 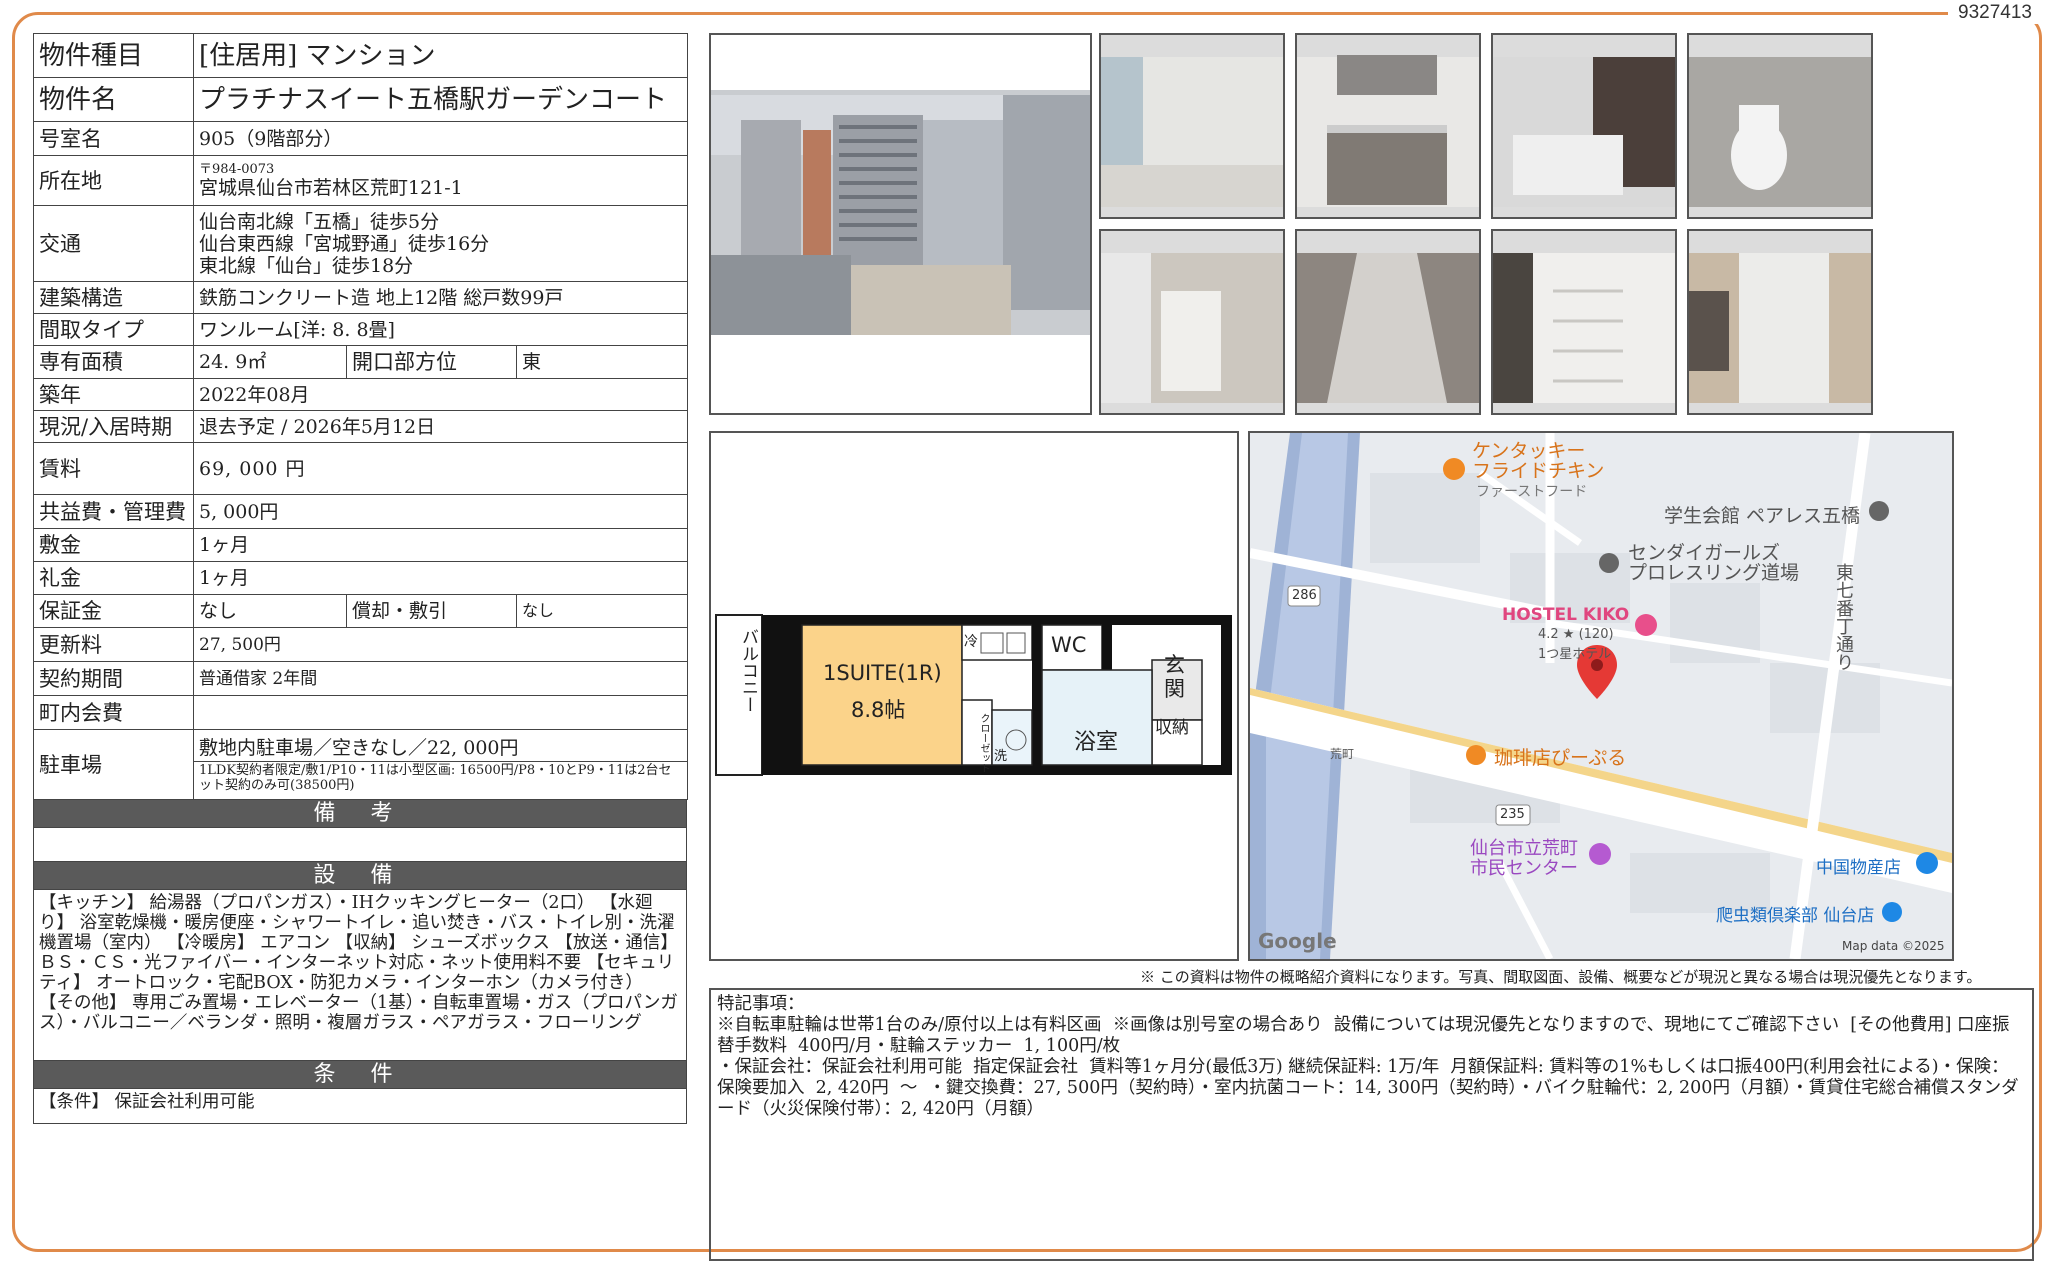 What do you see at coordinates (113, 243) in the screenshot?
I see `transport-label: 交通` at bounding box center [113, 243].